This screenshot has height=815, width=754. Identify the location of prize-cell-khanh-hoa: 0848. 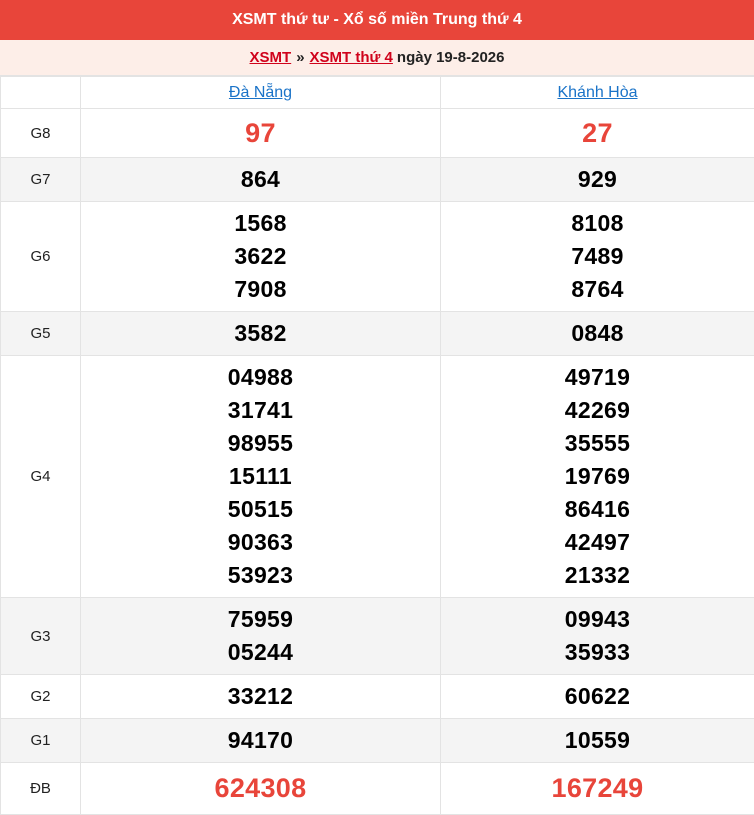
(597, 333).